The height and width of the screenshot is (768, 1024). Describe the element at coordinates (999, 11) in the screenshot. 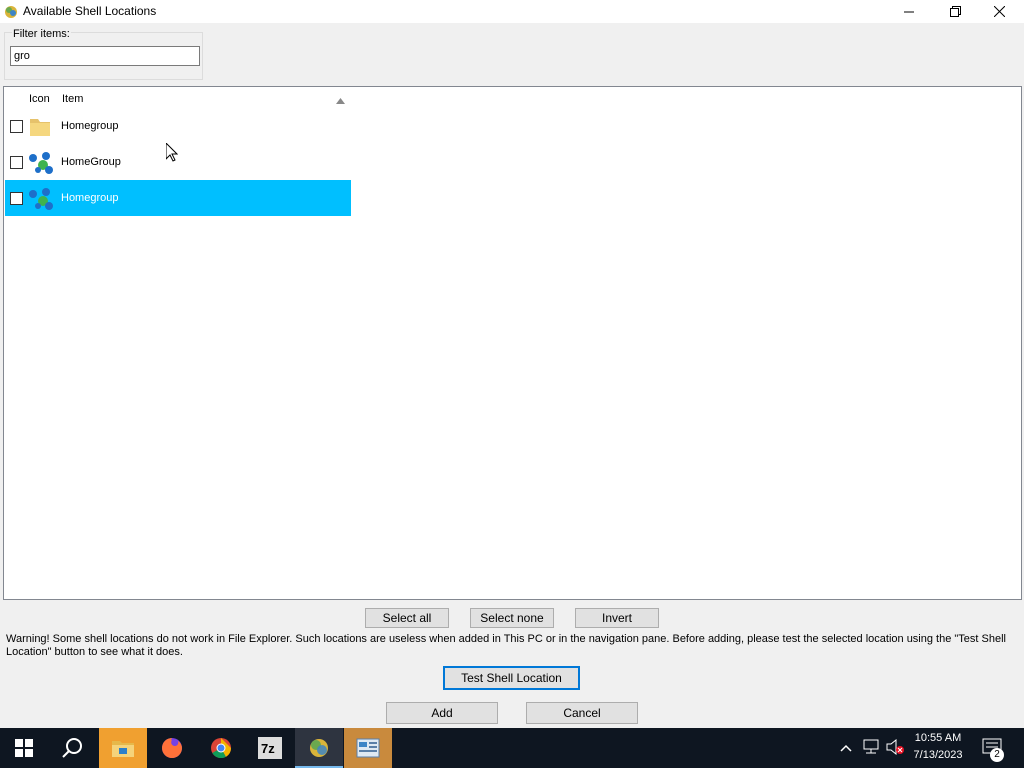

I see `close-button` at that location.